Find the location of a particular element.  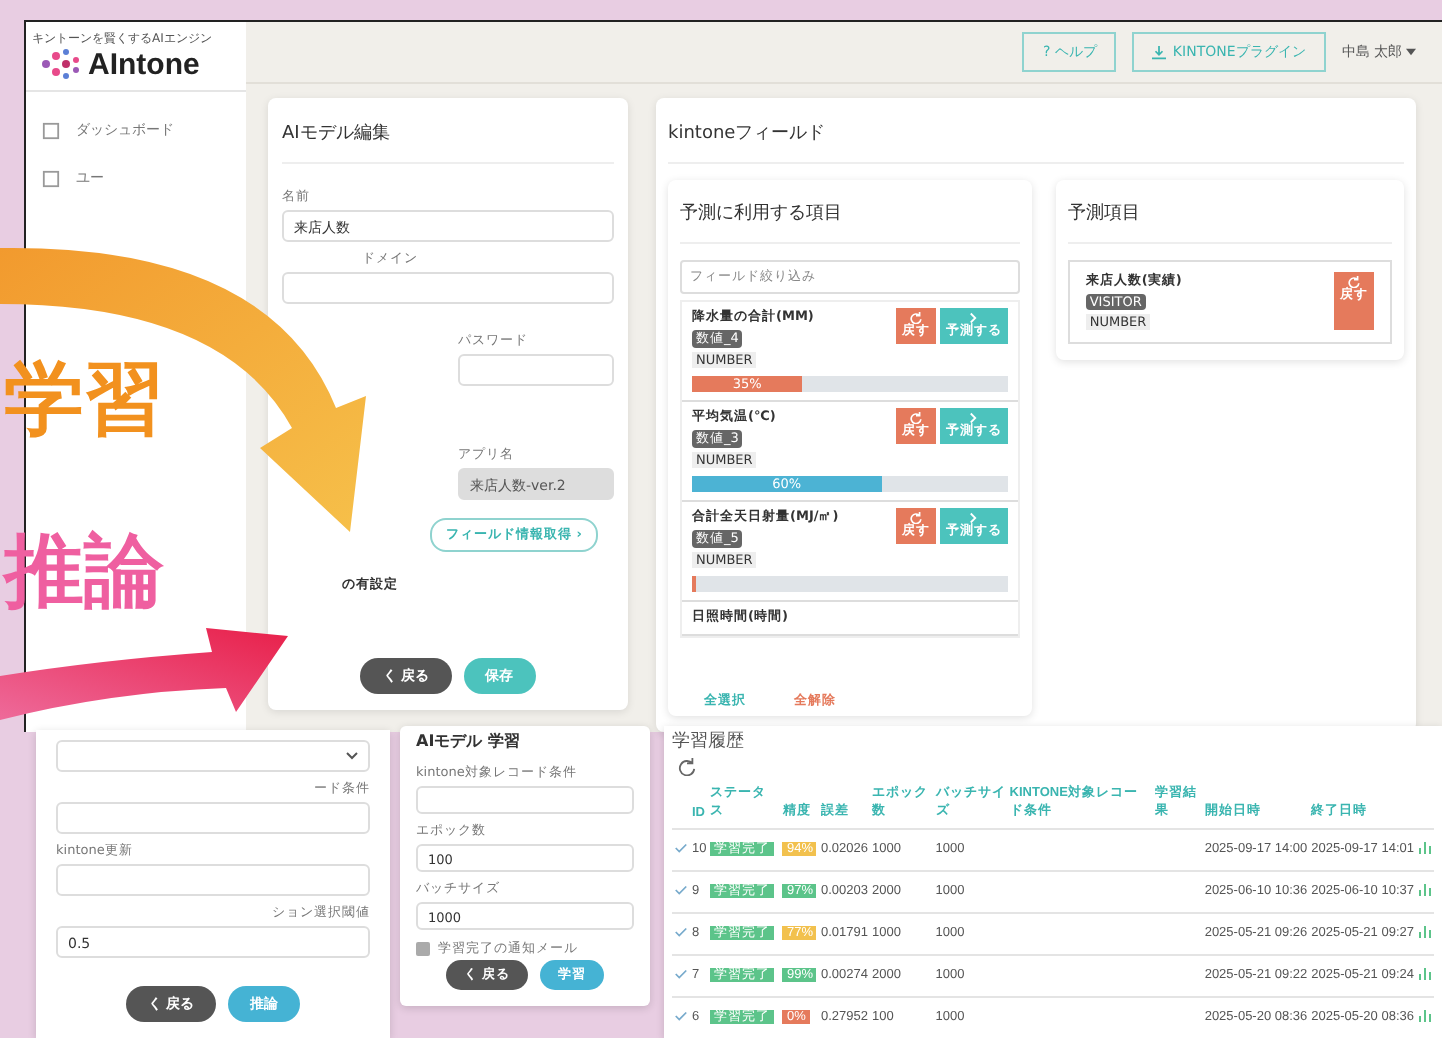

chevron-down-icon is located at coordinates (352, 756).